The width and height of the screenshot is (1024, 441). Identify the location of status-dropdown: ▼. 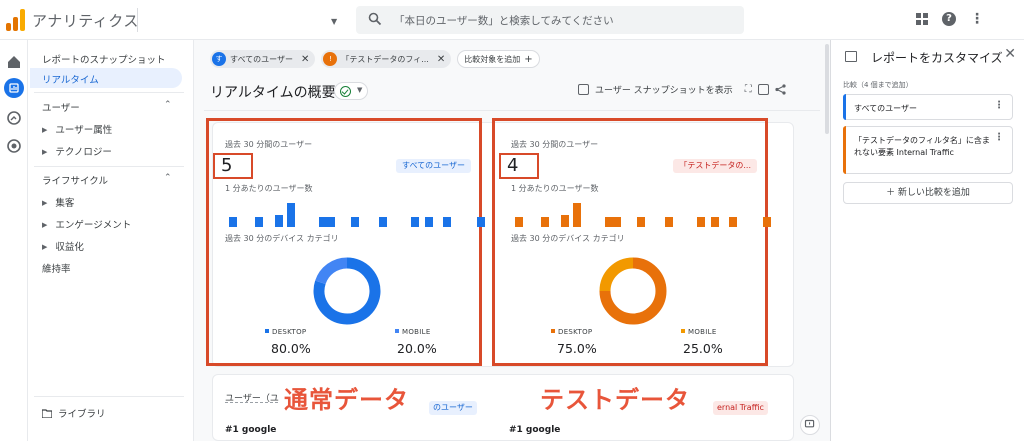
(351, 91).